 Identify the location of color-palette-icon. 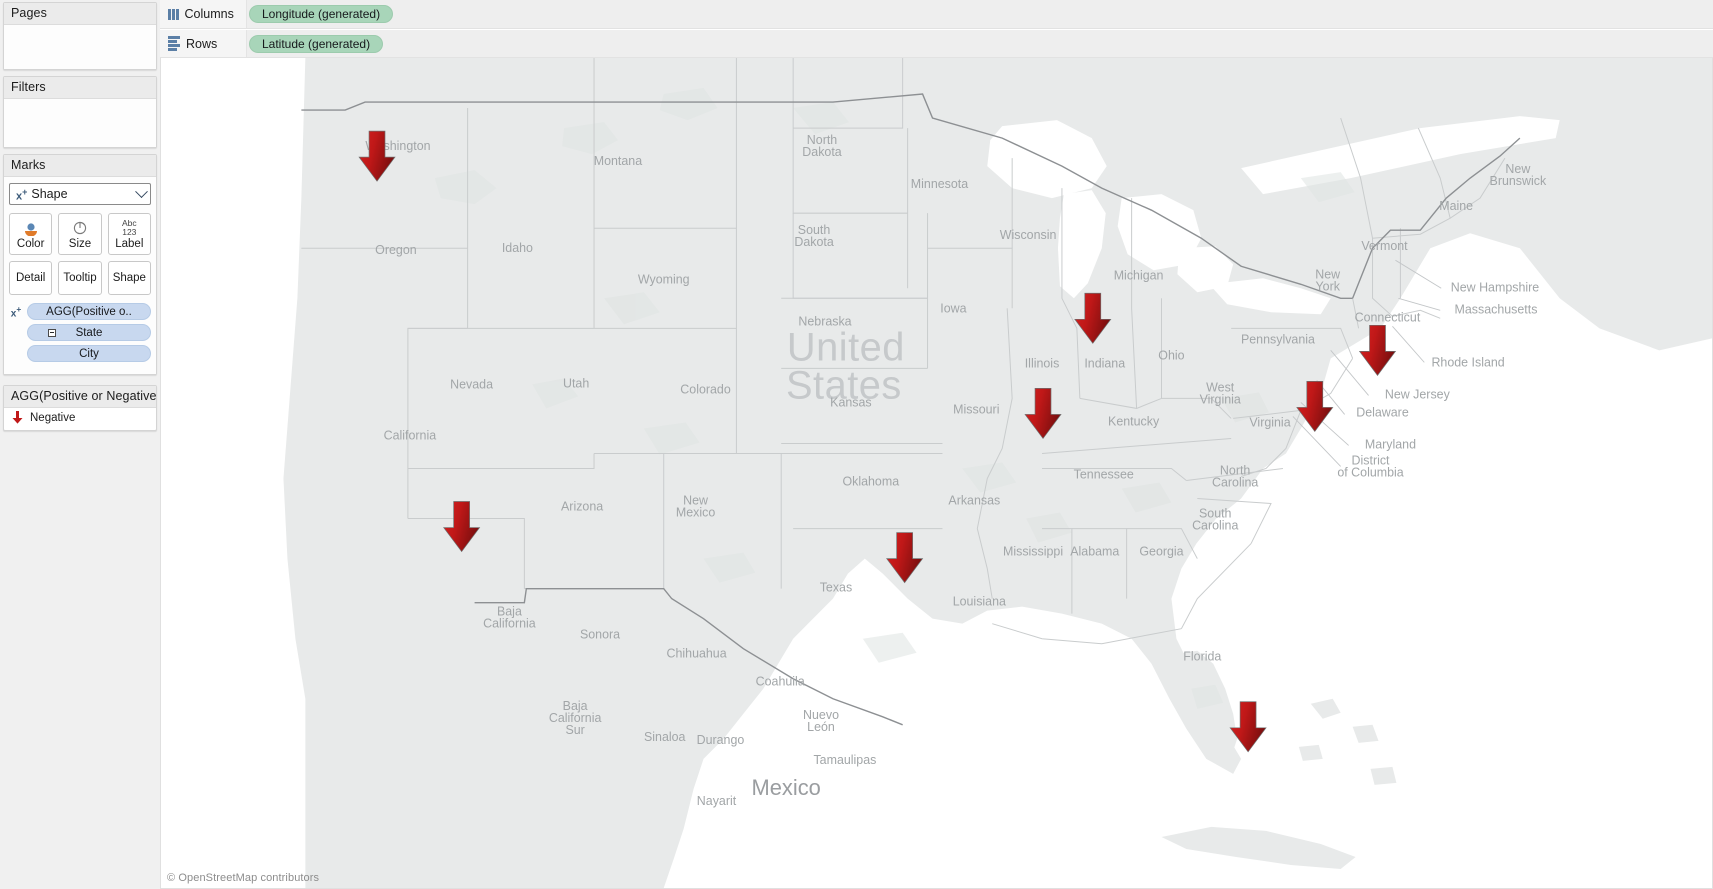
(31, 228).